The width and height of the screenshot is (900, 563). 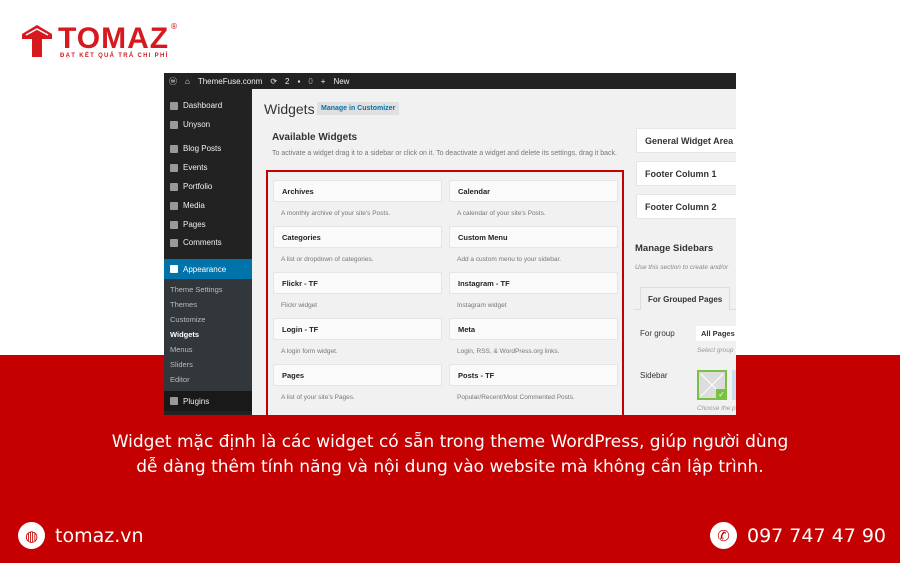 What do you see at coordinates (202, 148) in the screenshot?
I see `menu-label: Blog Posts` at bounding box center [202, 148].